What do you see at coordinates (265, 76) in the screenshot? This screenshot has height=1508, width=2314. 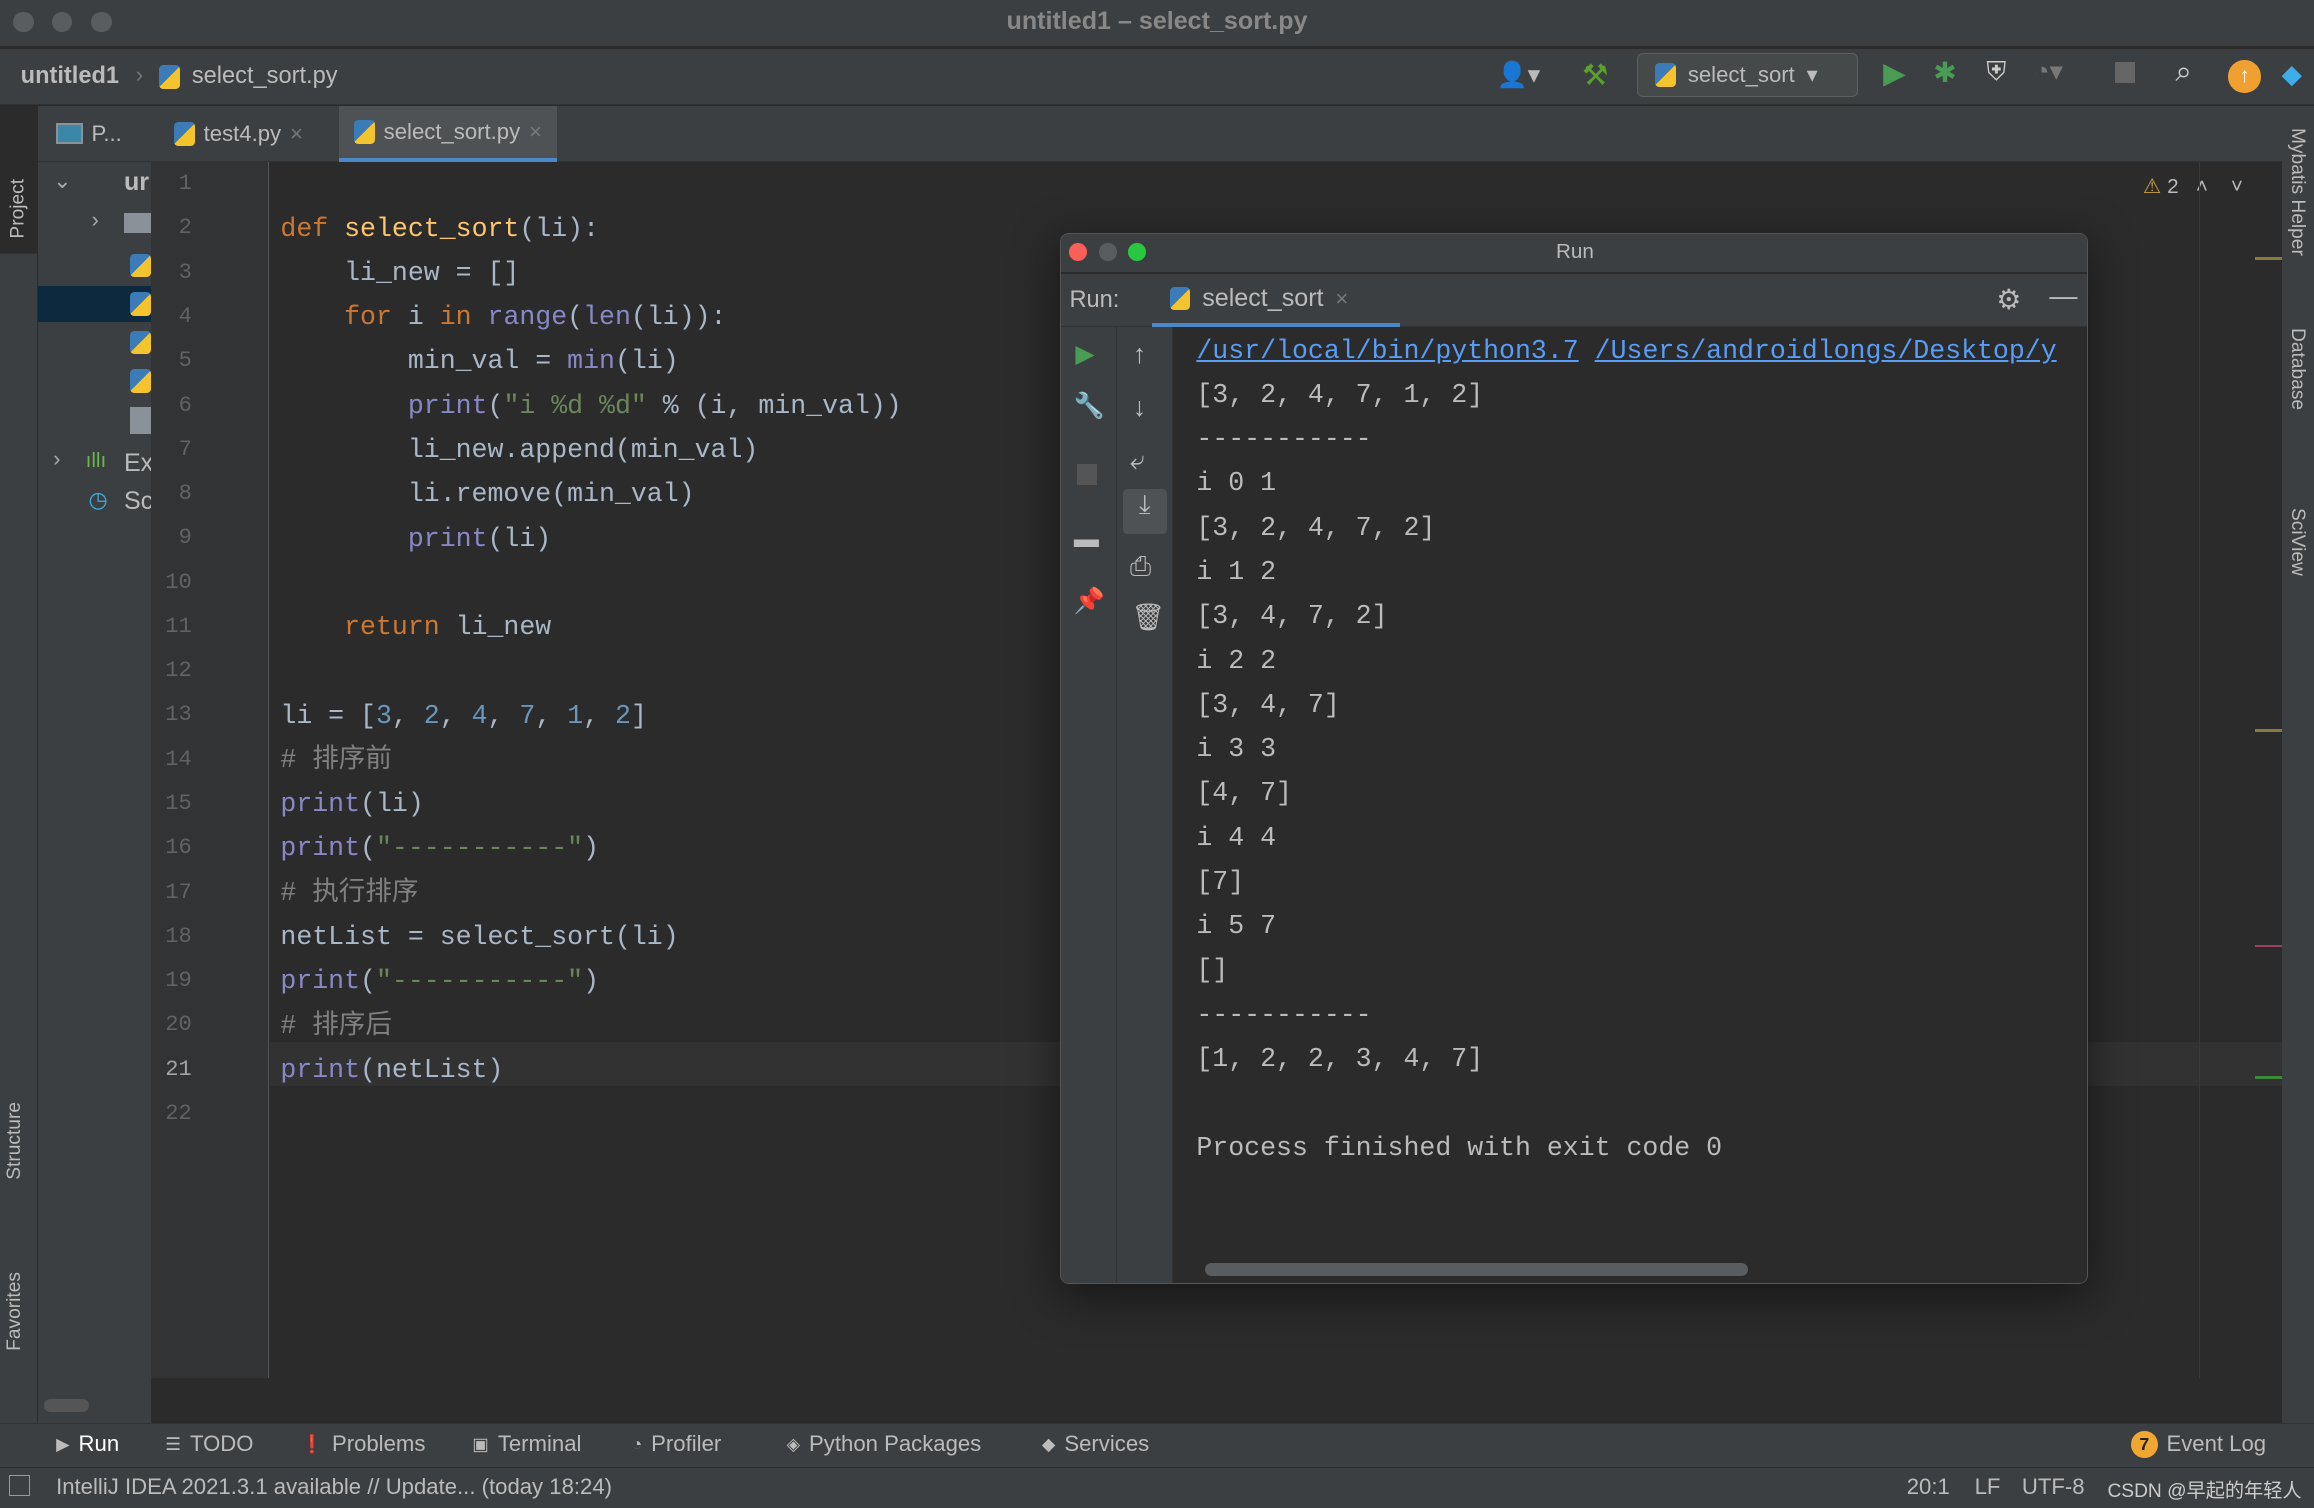 I see `breadcrumb-file: select_sort.py` at bounding box center [265, 76].